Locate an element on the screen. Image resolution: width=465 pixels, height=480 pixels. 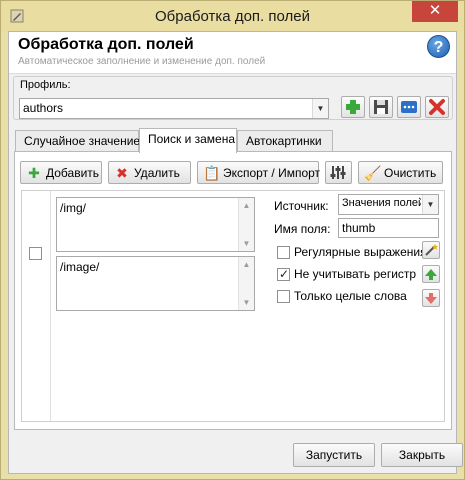
whole-words-label: Только целые слова is located at coordinates (350, 296).